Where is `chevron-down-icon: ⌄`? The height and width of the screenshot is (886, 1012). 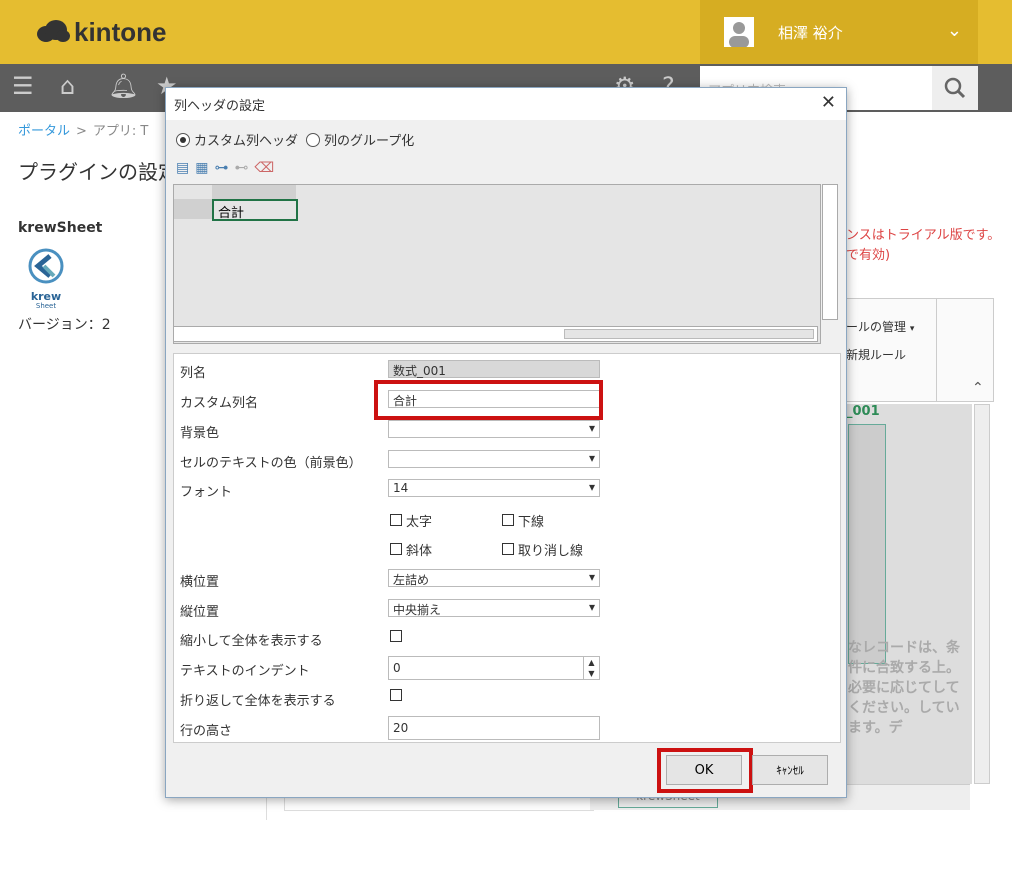 chevron-down-icon: ⌄ is located at coordinates (954, 30).